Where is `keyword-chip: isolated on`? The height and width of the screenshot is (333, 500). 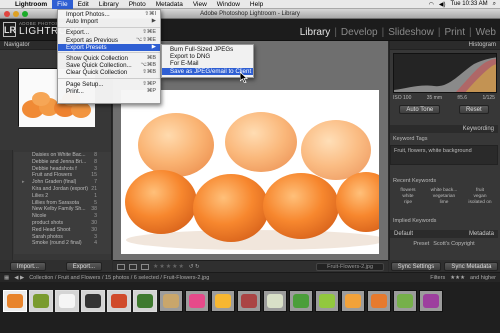 keyword-chip: isolated on is located at coordinates (480, 202).